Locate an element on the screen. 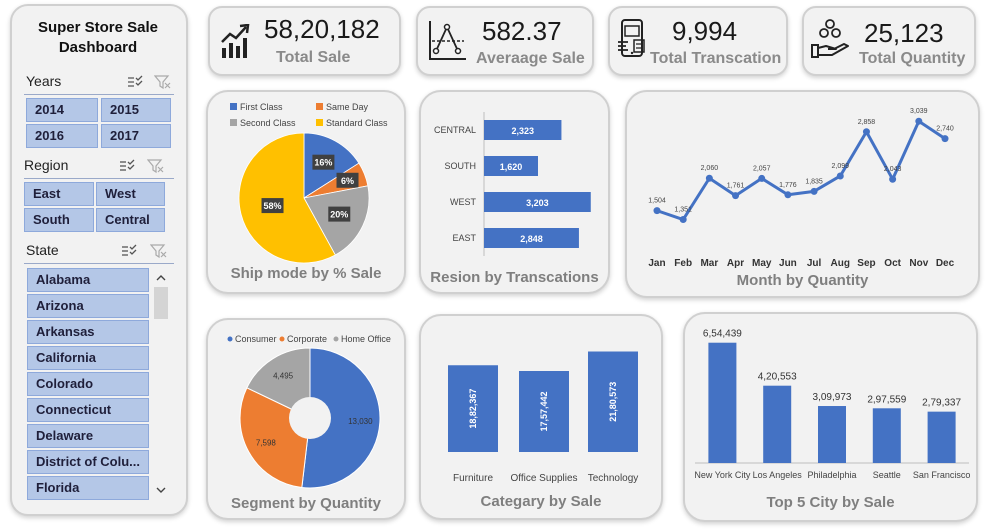 The width and height of the screenshot is (989, 532). x-tick-label-oct: Oct is located at coordinates (892, 263).